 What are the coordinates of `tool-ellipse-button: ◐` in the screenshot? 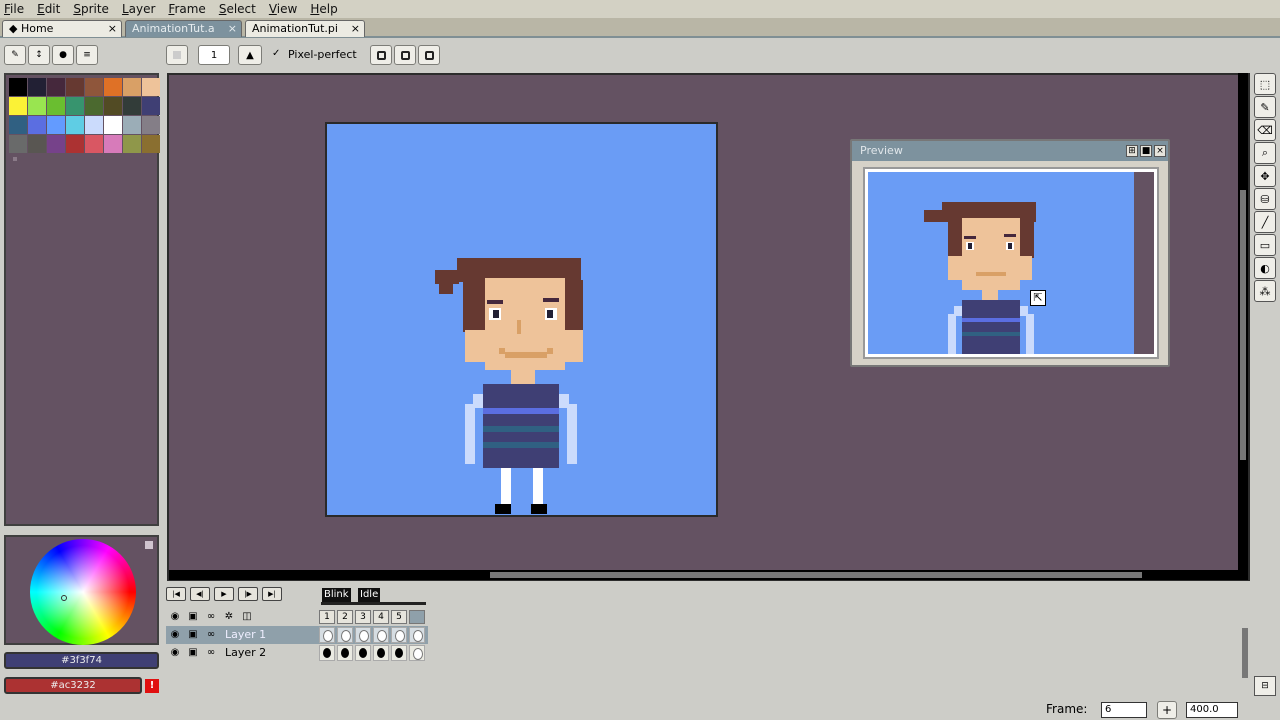 It's located at (1265, 268).